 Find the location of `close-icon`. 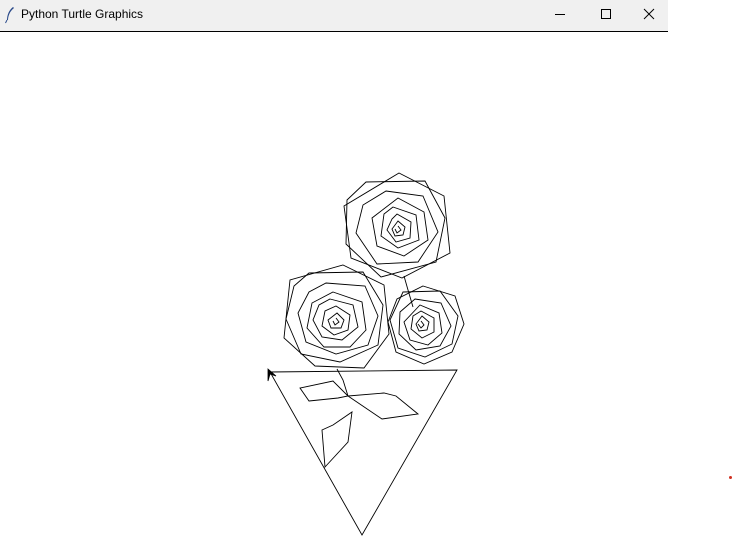

close-icon is located at coordinates (649, 16).